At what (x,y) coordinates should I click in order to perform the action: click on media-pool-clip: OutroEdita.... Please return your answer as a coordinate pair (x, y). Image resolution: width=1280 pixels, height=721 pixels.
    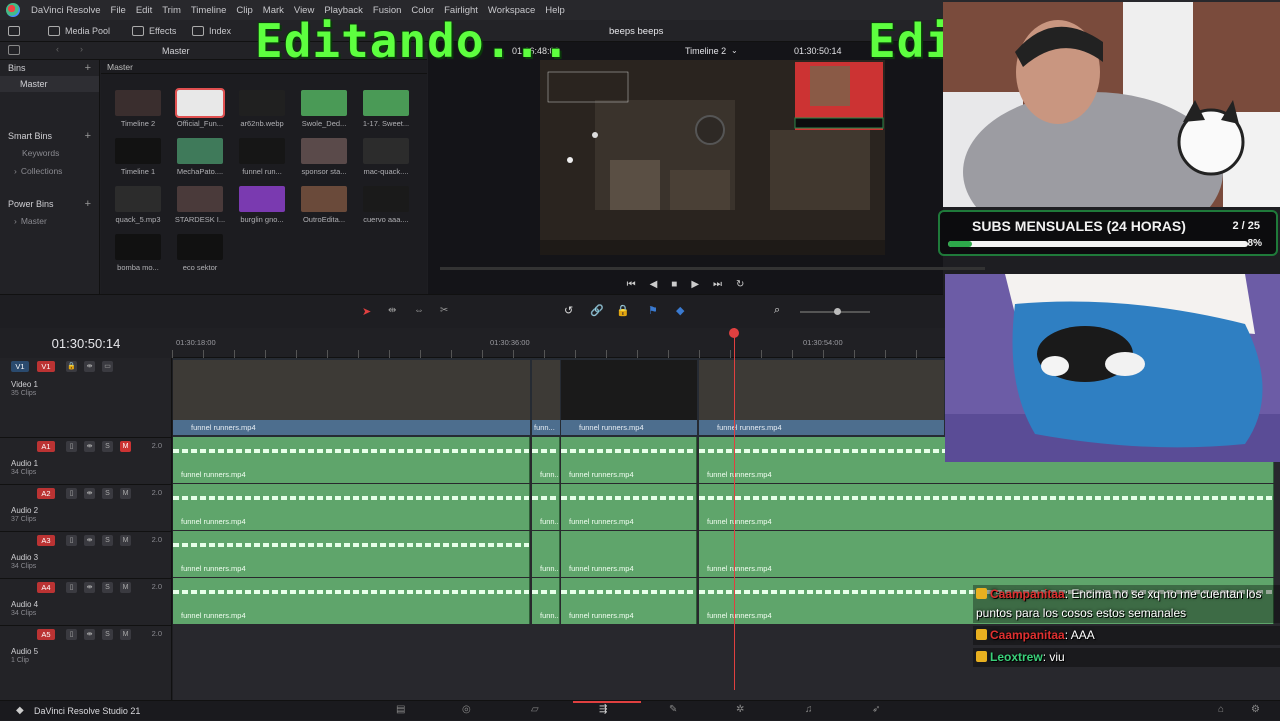
    Looking at the image, I should click on (324, 205).